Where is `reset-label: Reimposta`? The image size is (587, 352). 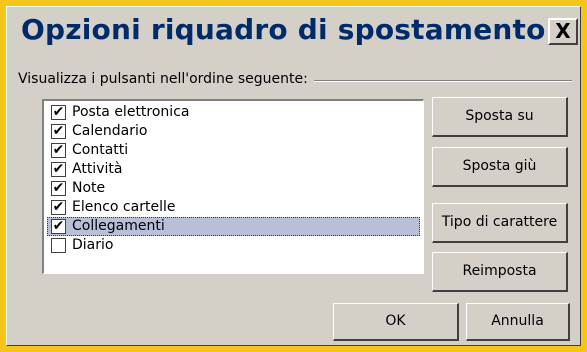 reset-label: Reimposta is located at coordinates (499, 271).